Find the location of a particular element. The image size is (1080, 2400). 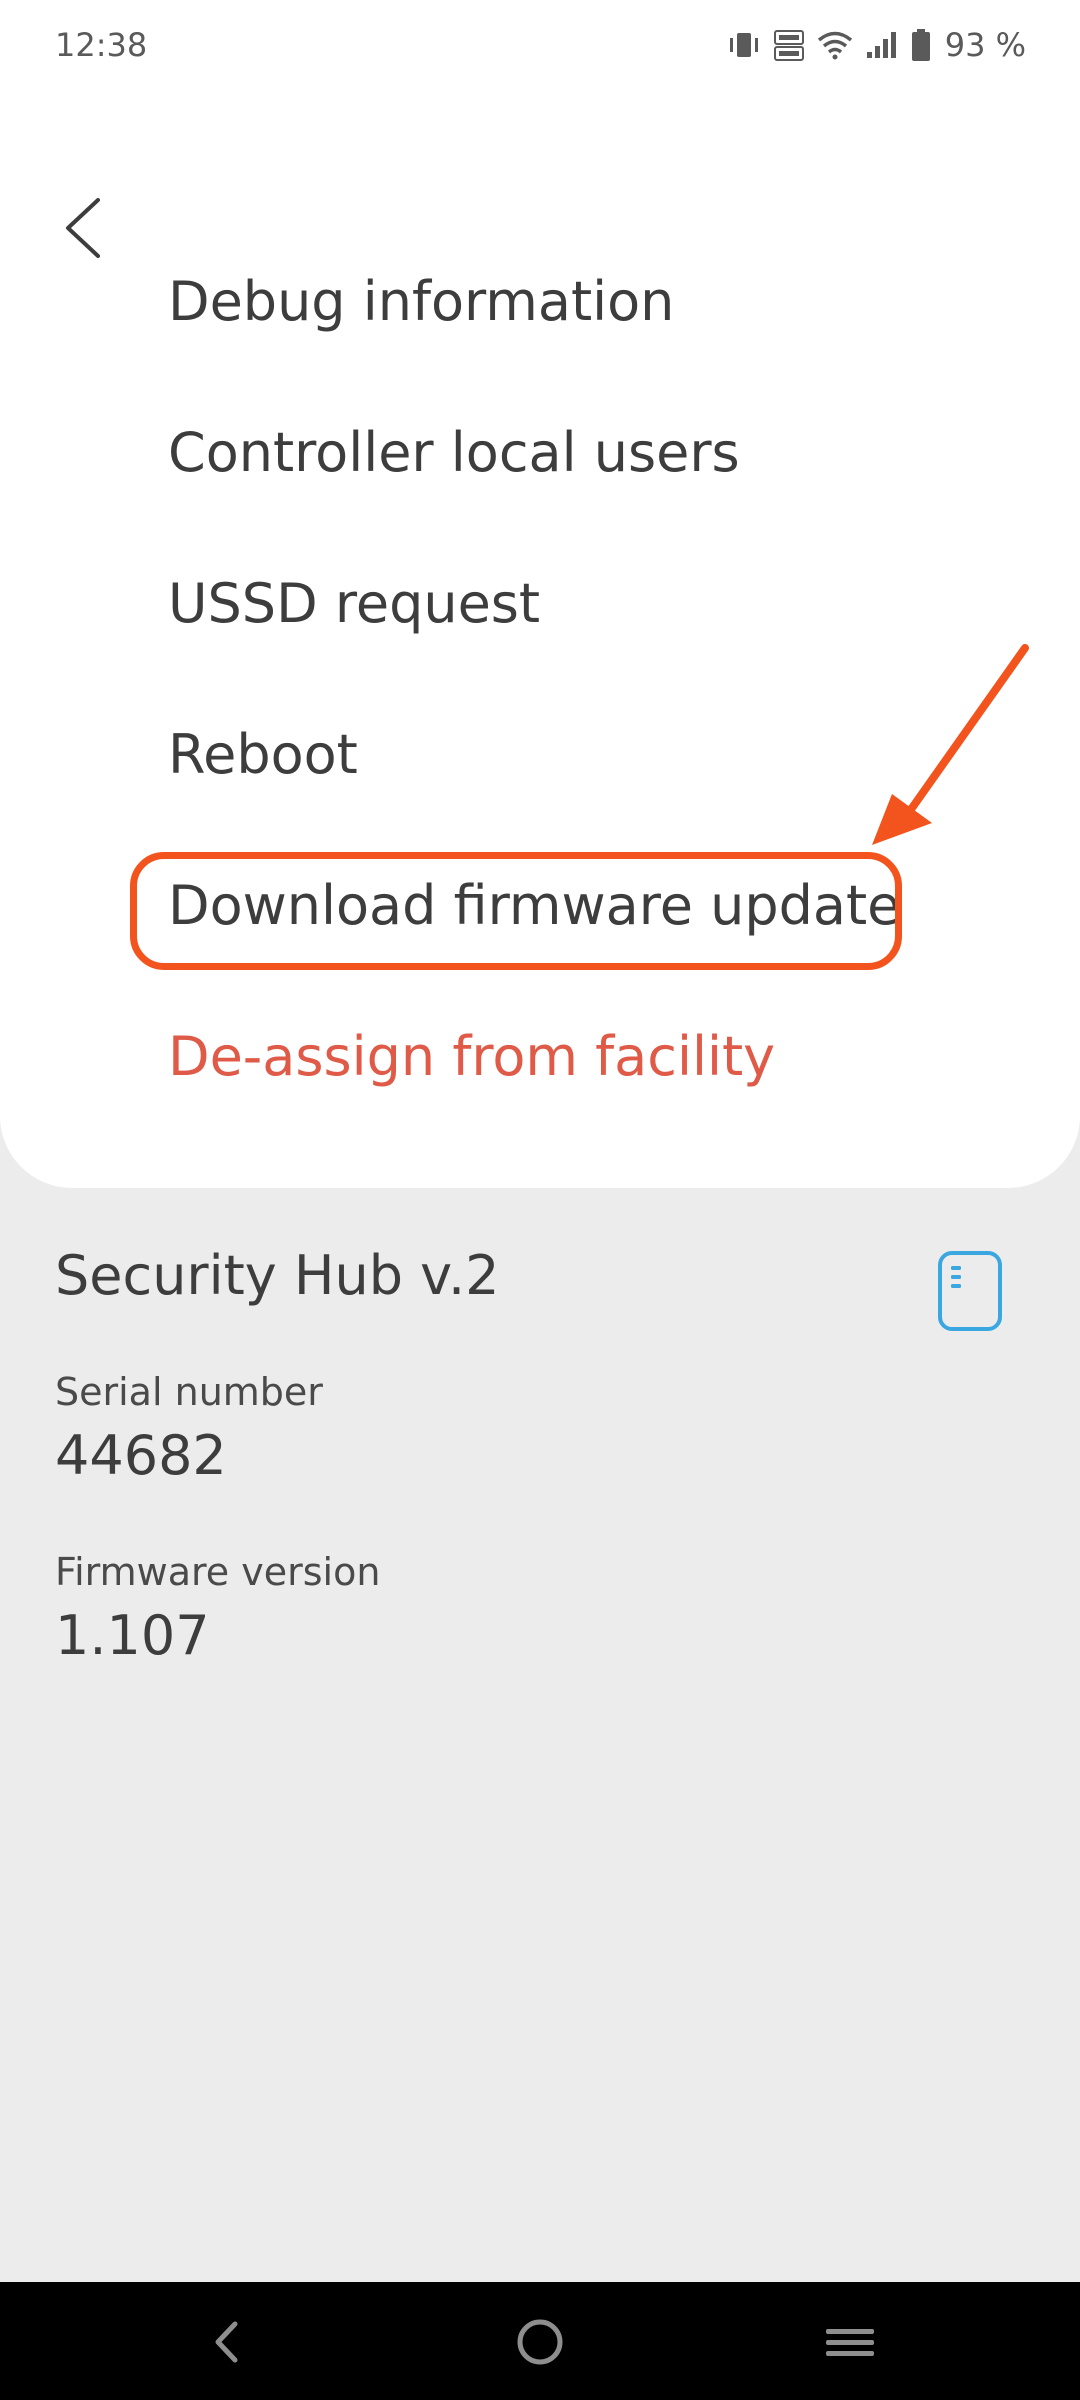

recents-icon is located at coordinates (850, 2357).